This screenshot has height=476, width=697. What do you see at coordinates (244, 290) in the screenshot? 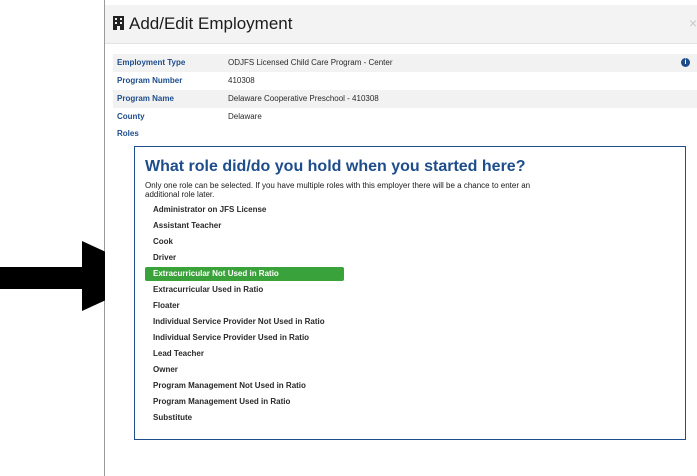
I see `role-option: Extracurricular Used in Ratio` at bounding box center [244, 290].